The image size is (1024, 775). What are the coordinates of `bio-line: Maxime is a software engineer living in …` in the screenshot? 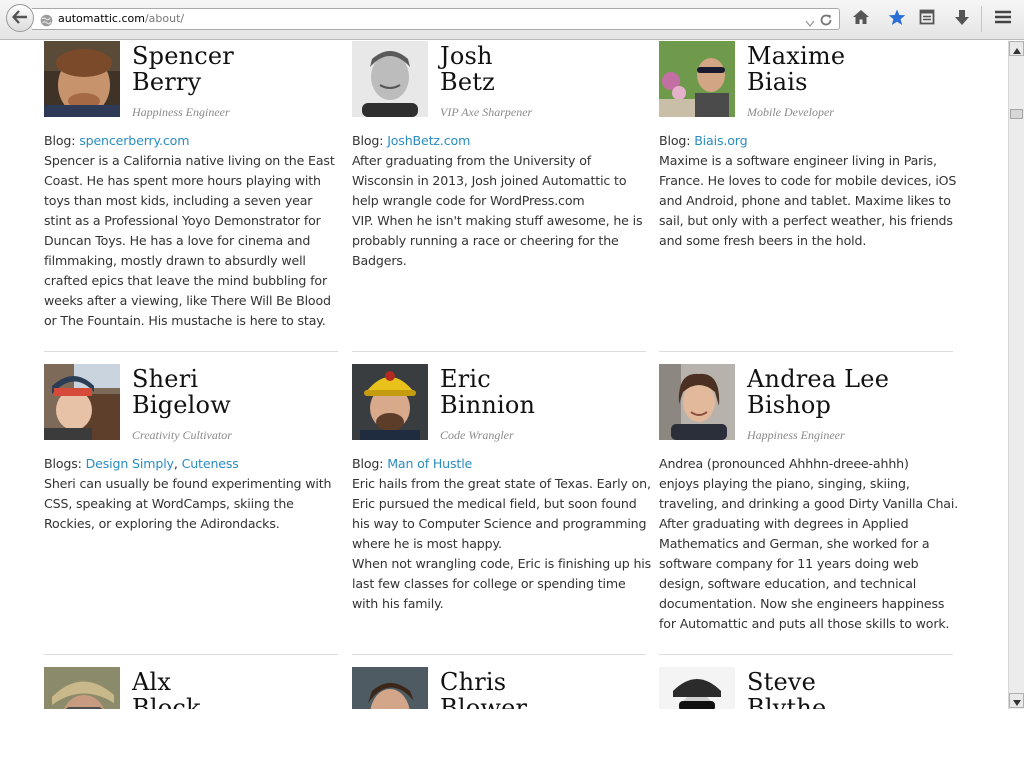 It's located at (798, 160).